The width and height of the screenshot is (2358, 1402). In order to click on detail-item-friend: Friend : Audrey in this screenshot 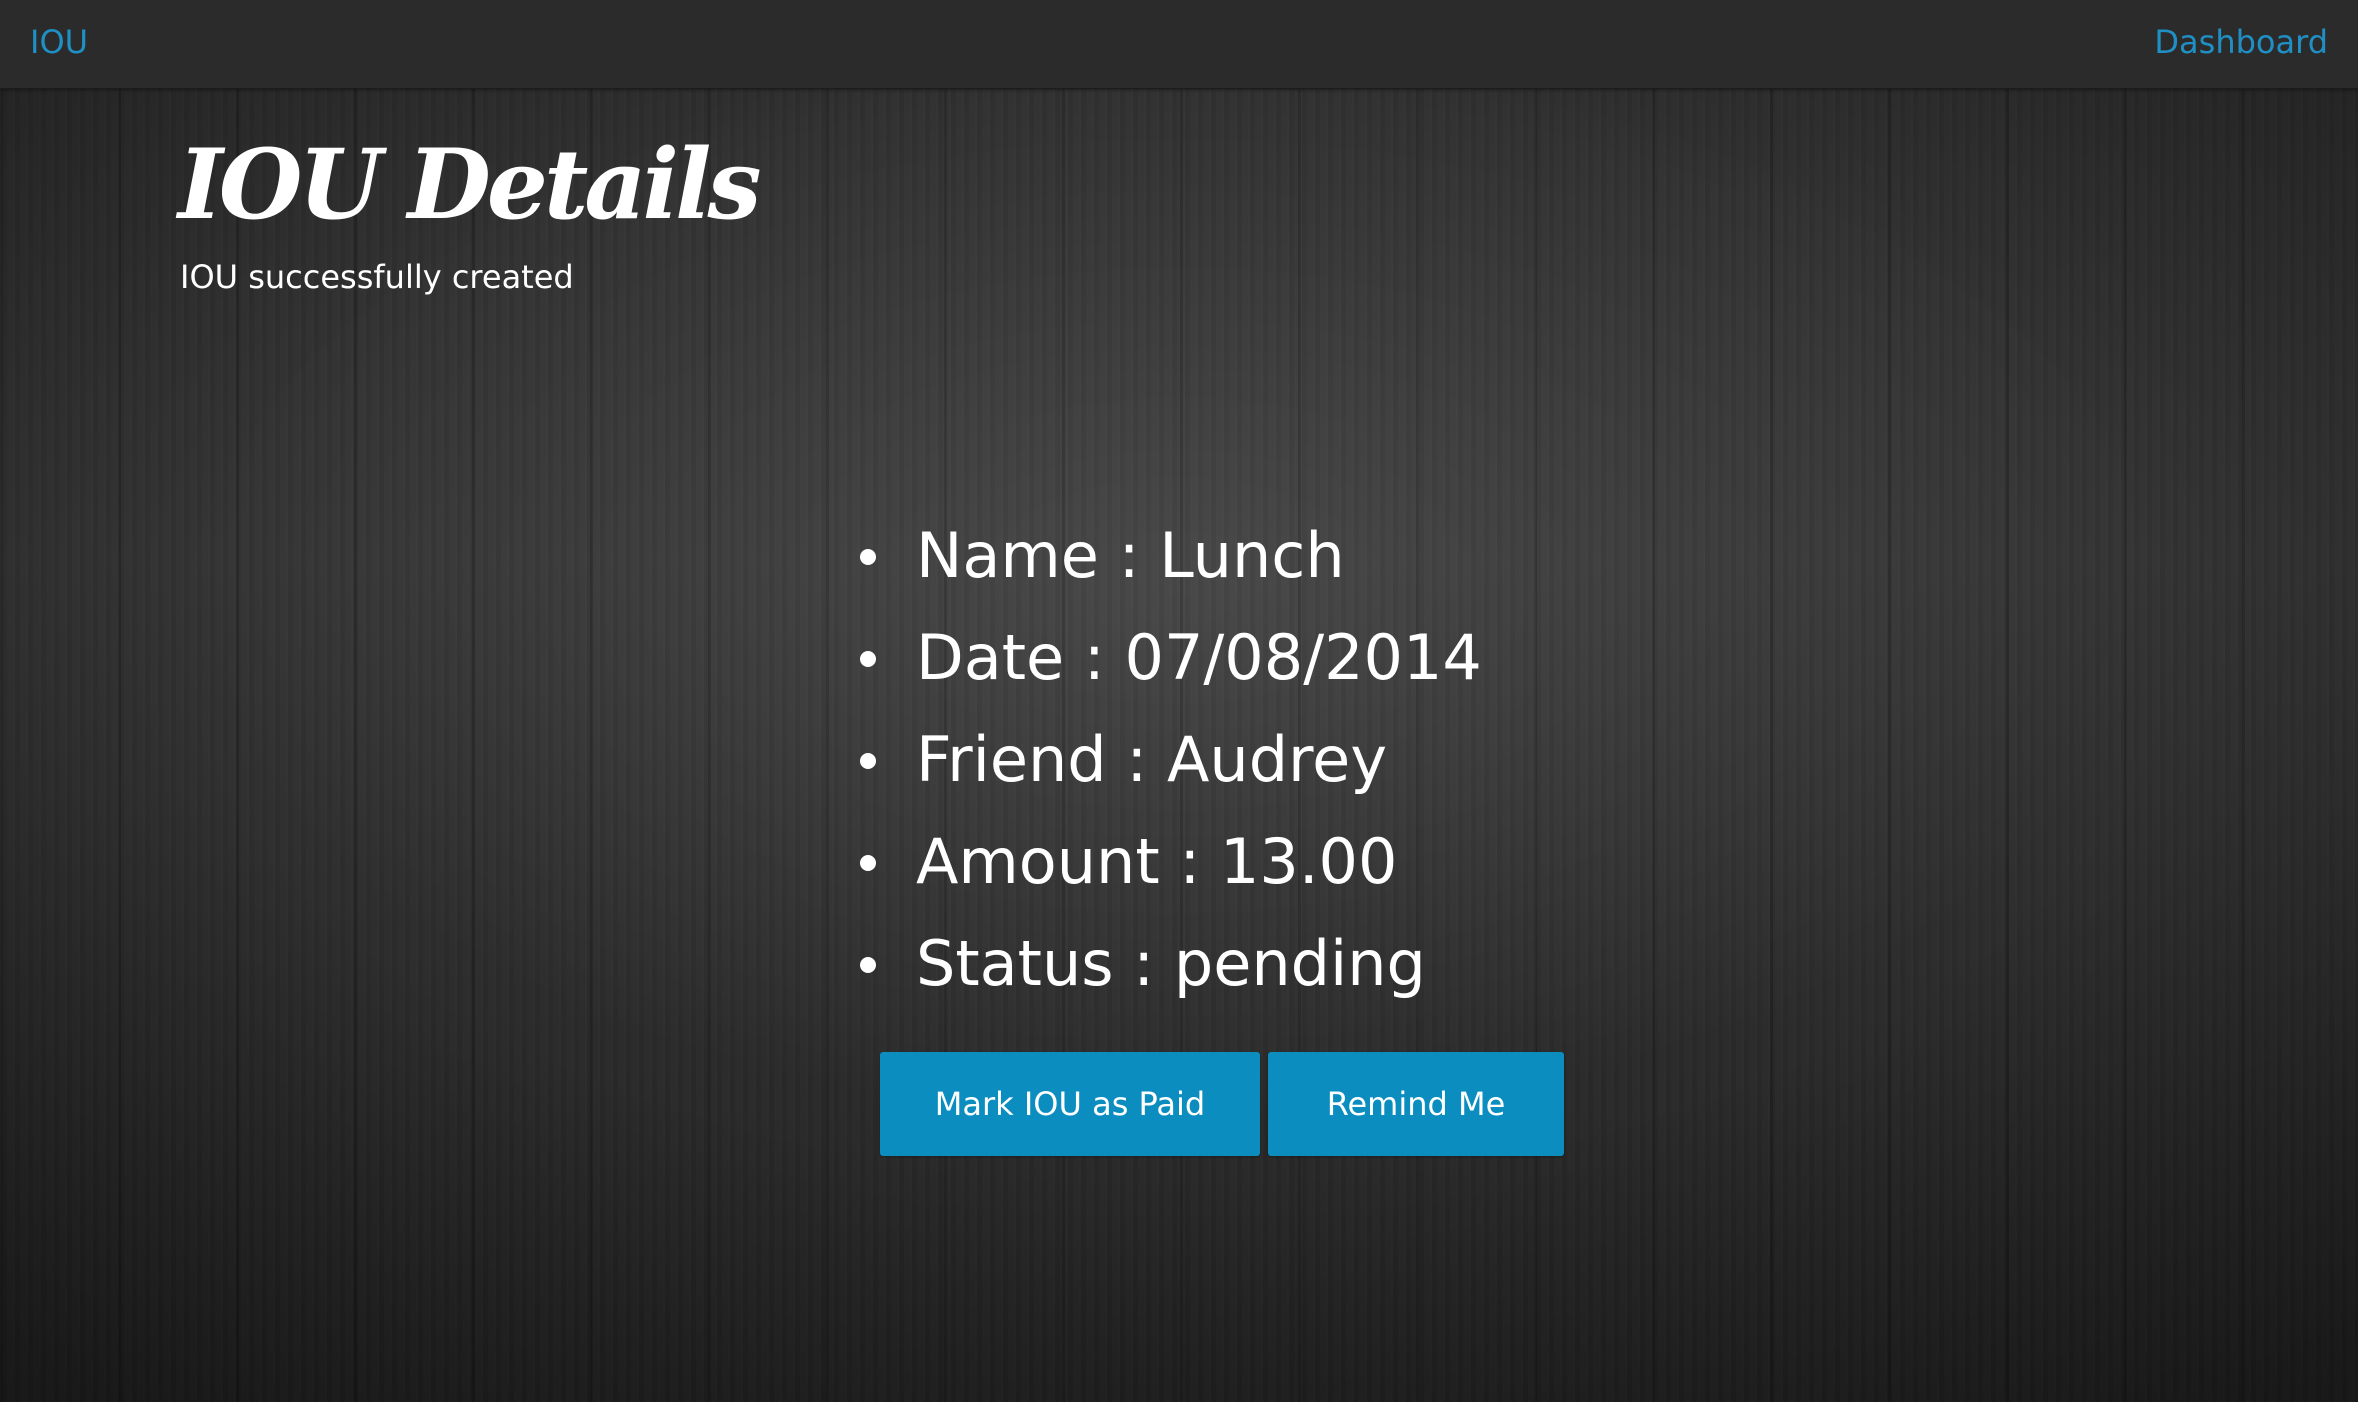, I will do `click(1170, 760)`.